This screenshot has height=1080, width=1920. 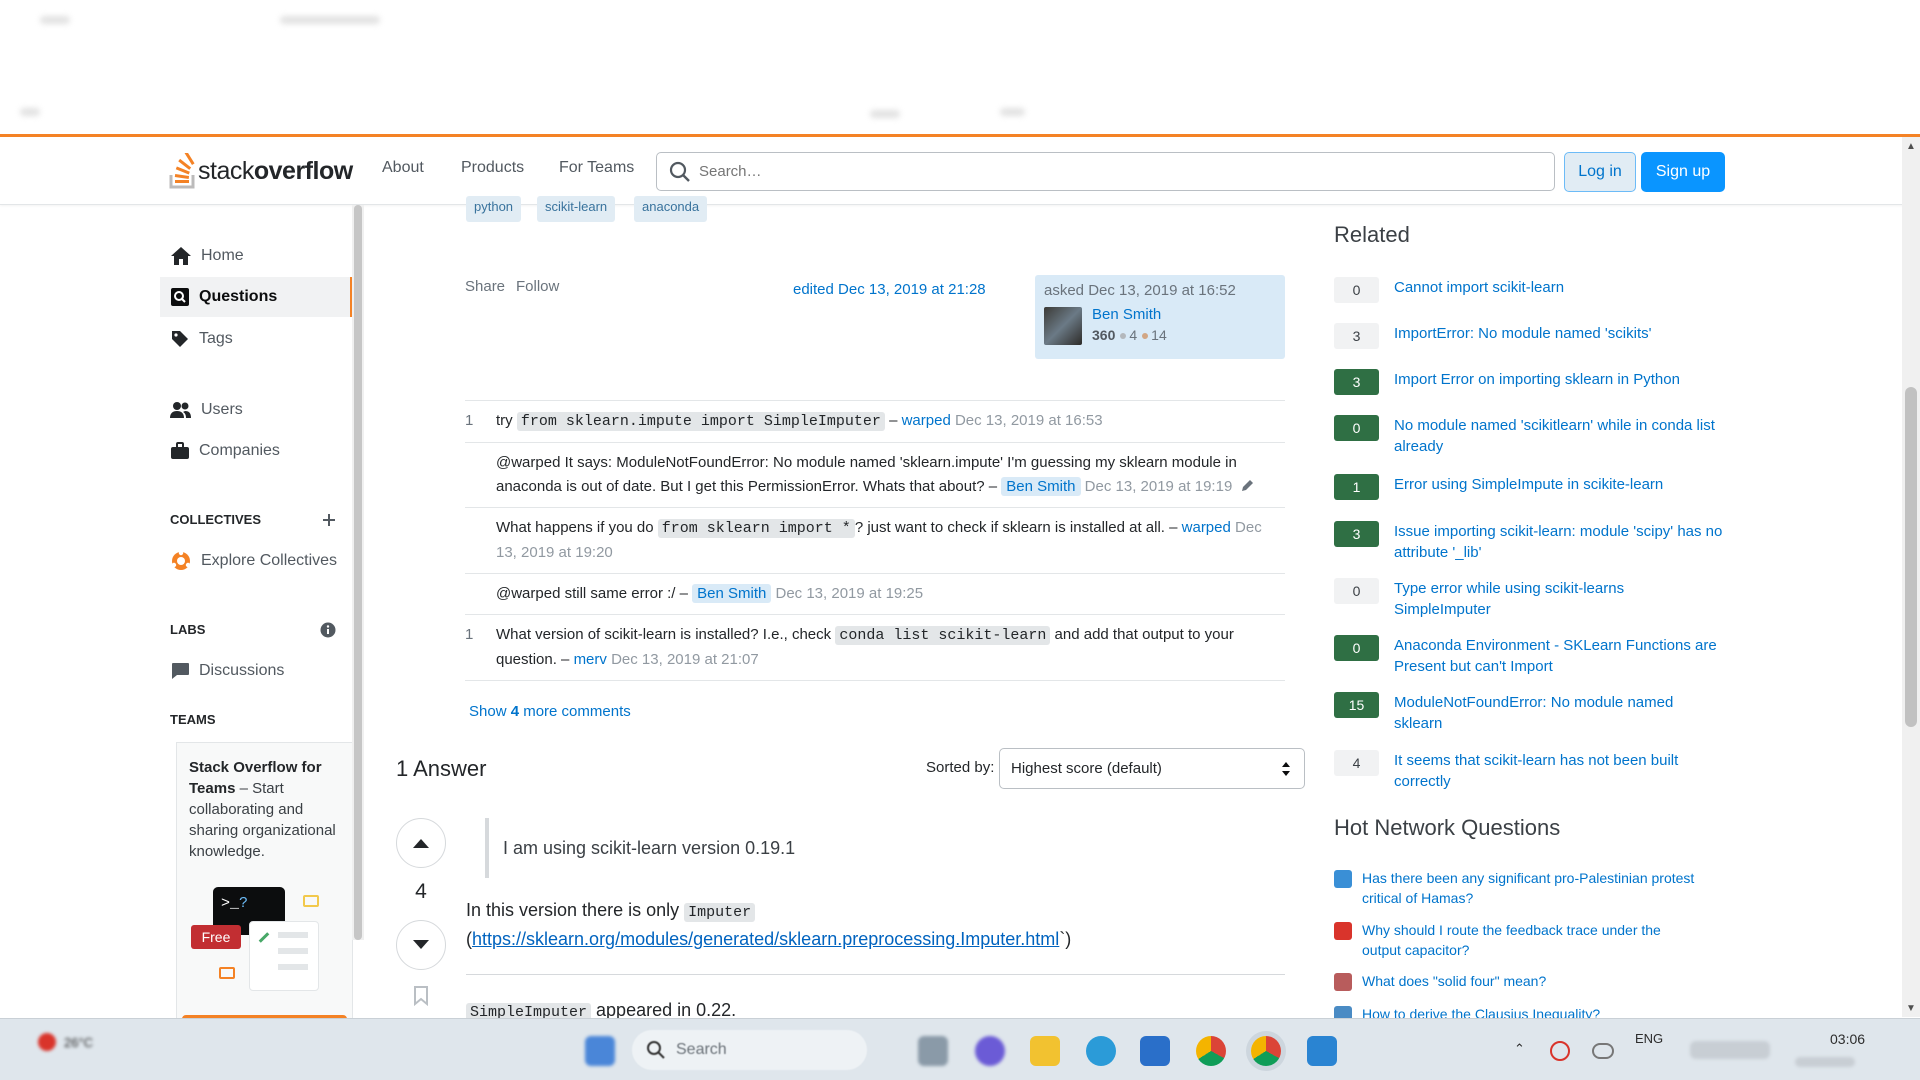 What do you see at coordinates (550, 711) in the screenshot?
I see `show-more-comments-link: Show 4 more comments` at bounding box center [550, 711].